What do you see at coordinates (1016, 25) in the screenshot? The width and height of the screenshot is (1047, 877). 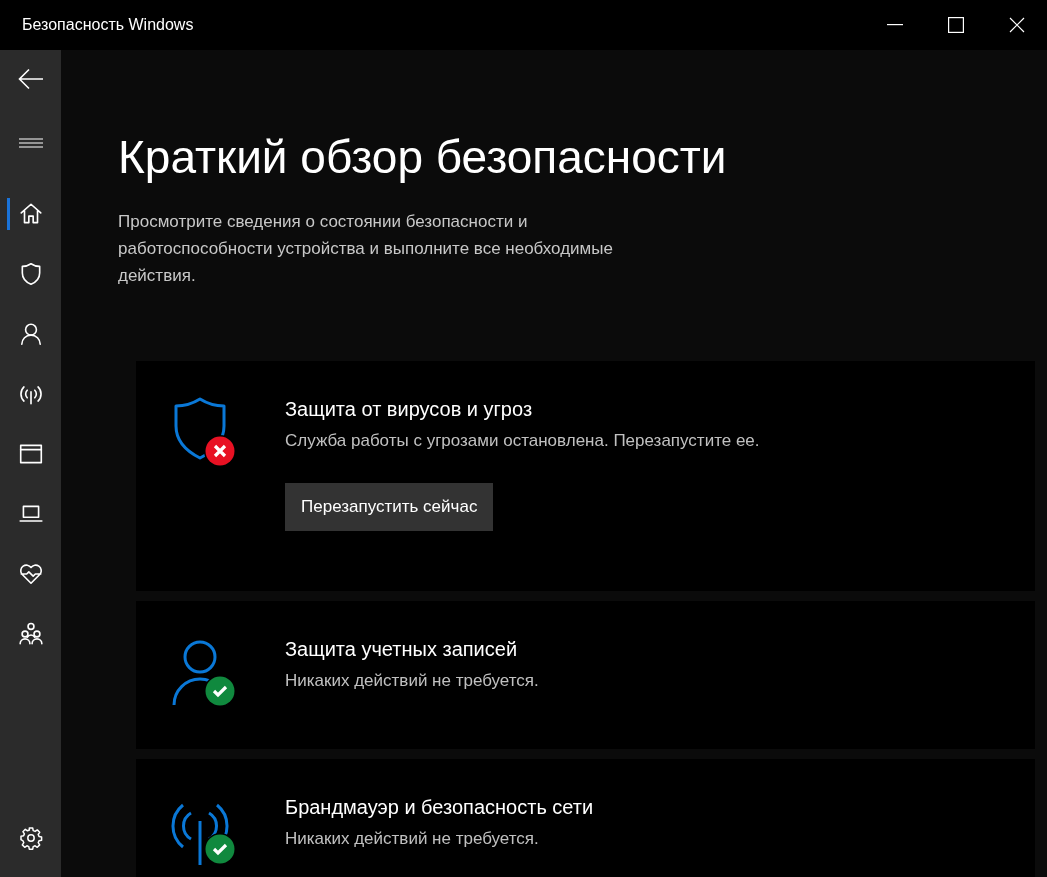 I see `close-icon` at bounding box center [1016, 25].